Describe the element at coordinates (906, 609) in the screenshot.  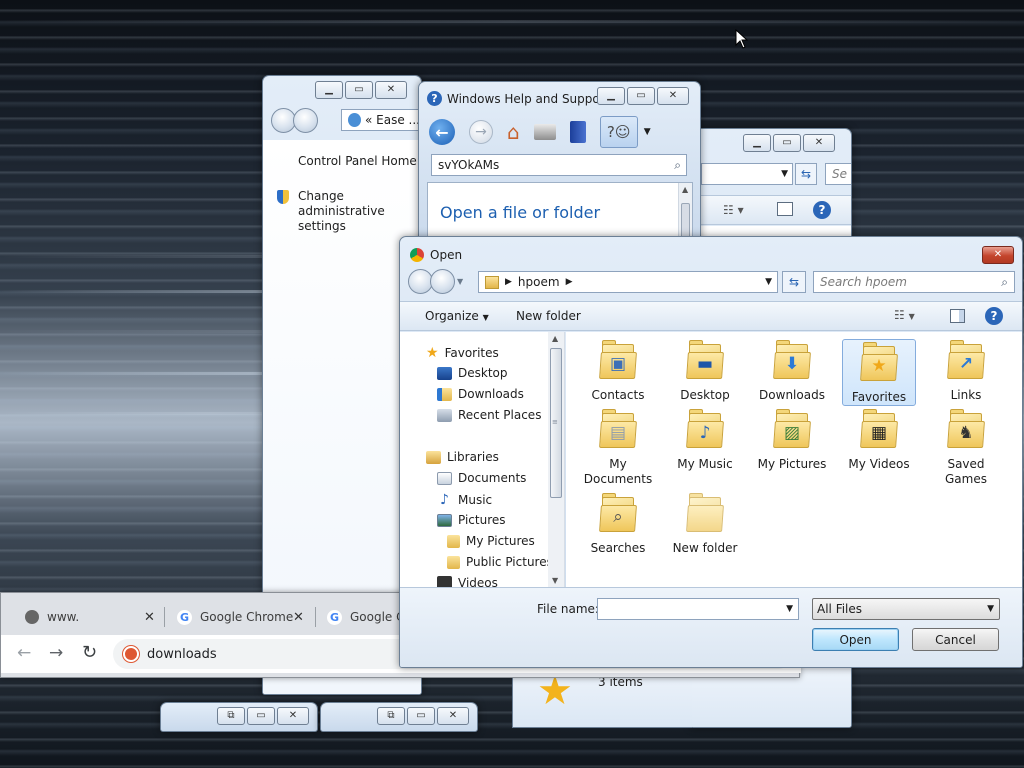
I see `file-type-select: All Files ▼` at that location.